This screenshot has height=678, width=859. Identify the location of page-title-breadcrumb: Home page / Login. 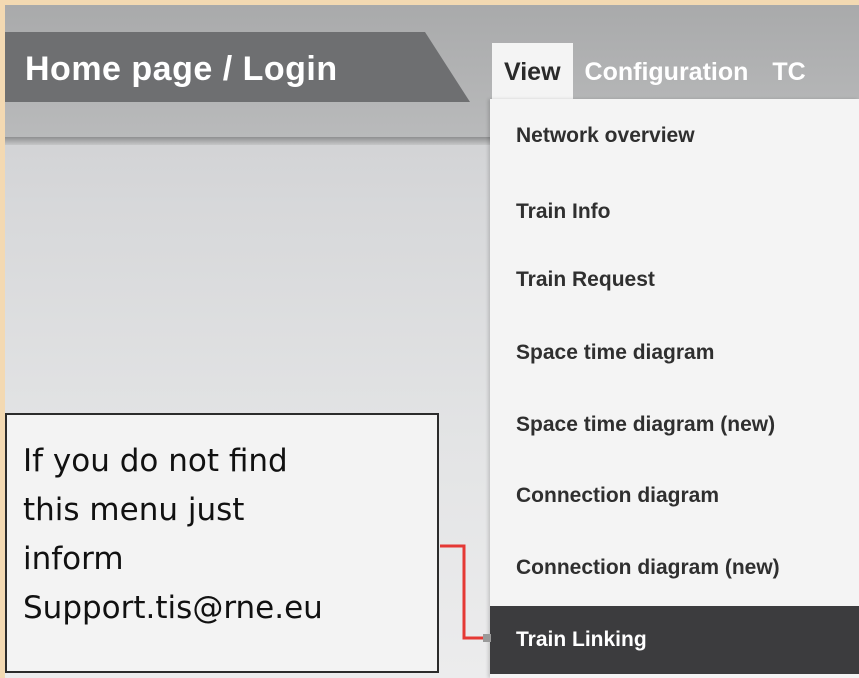
(237, 67).